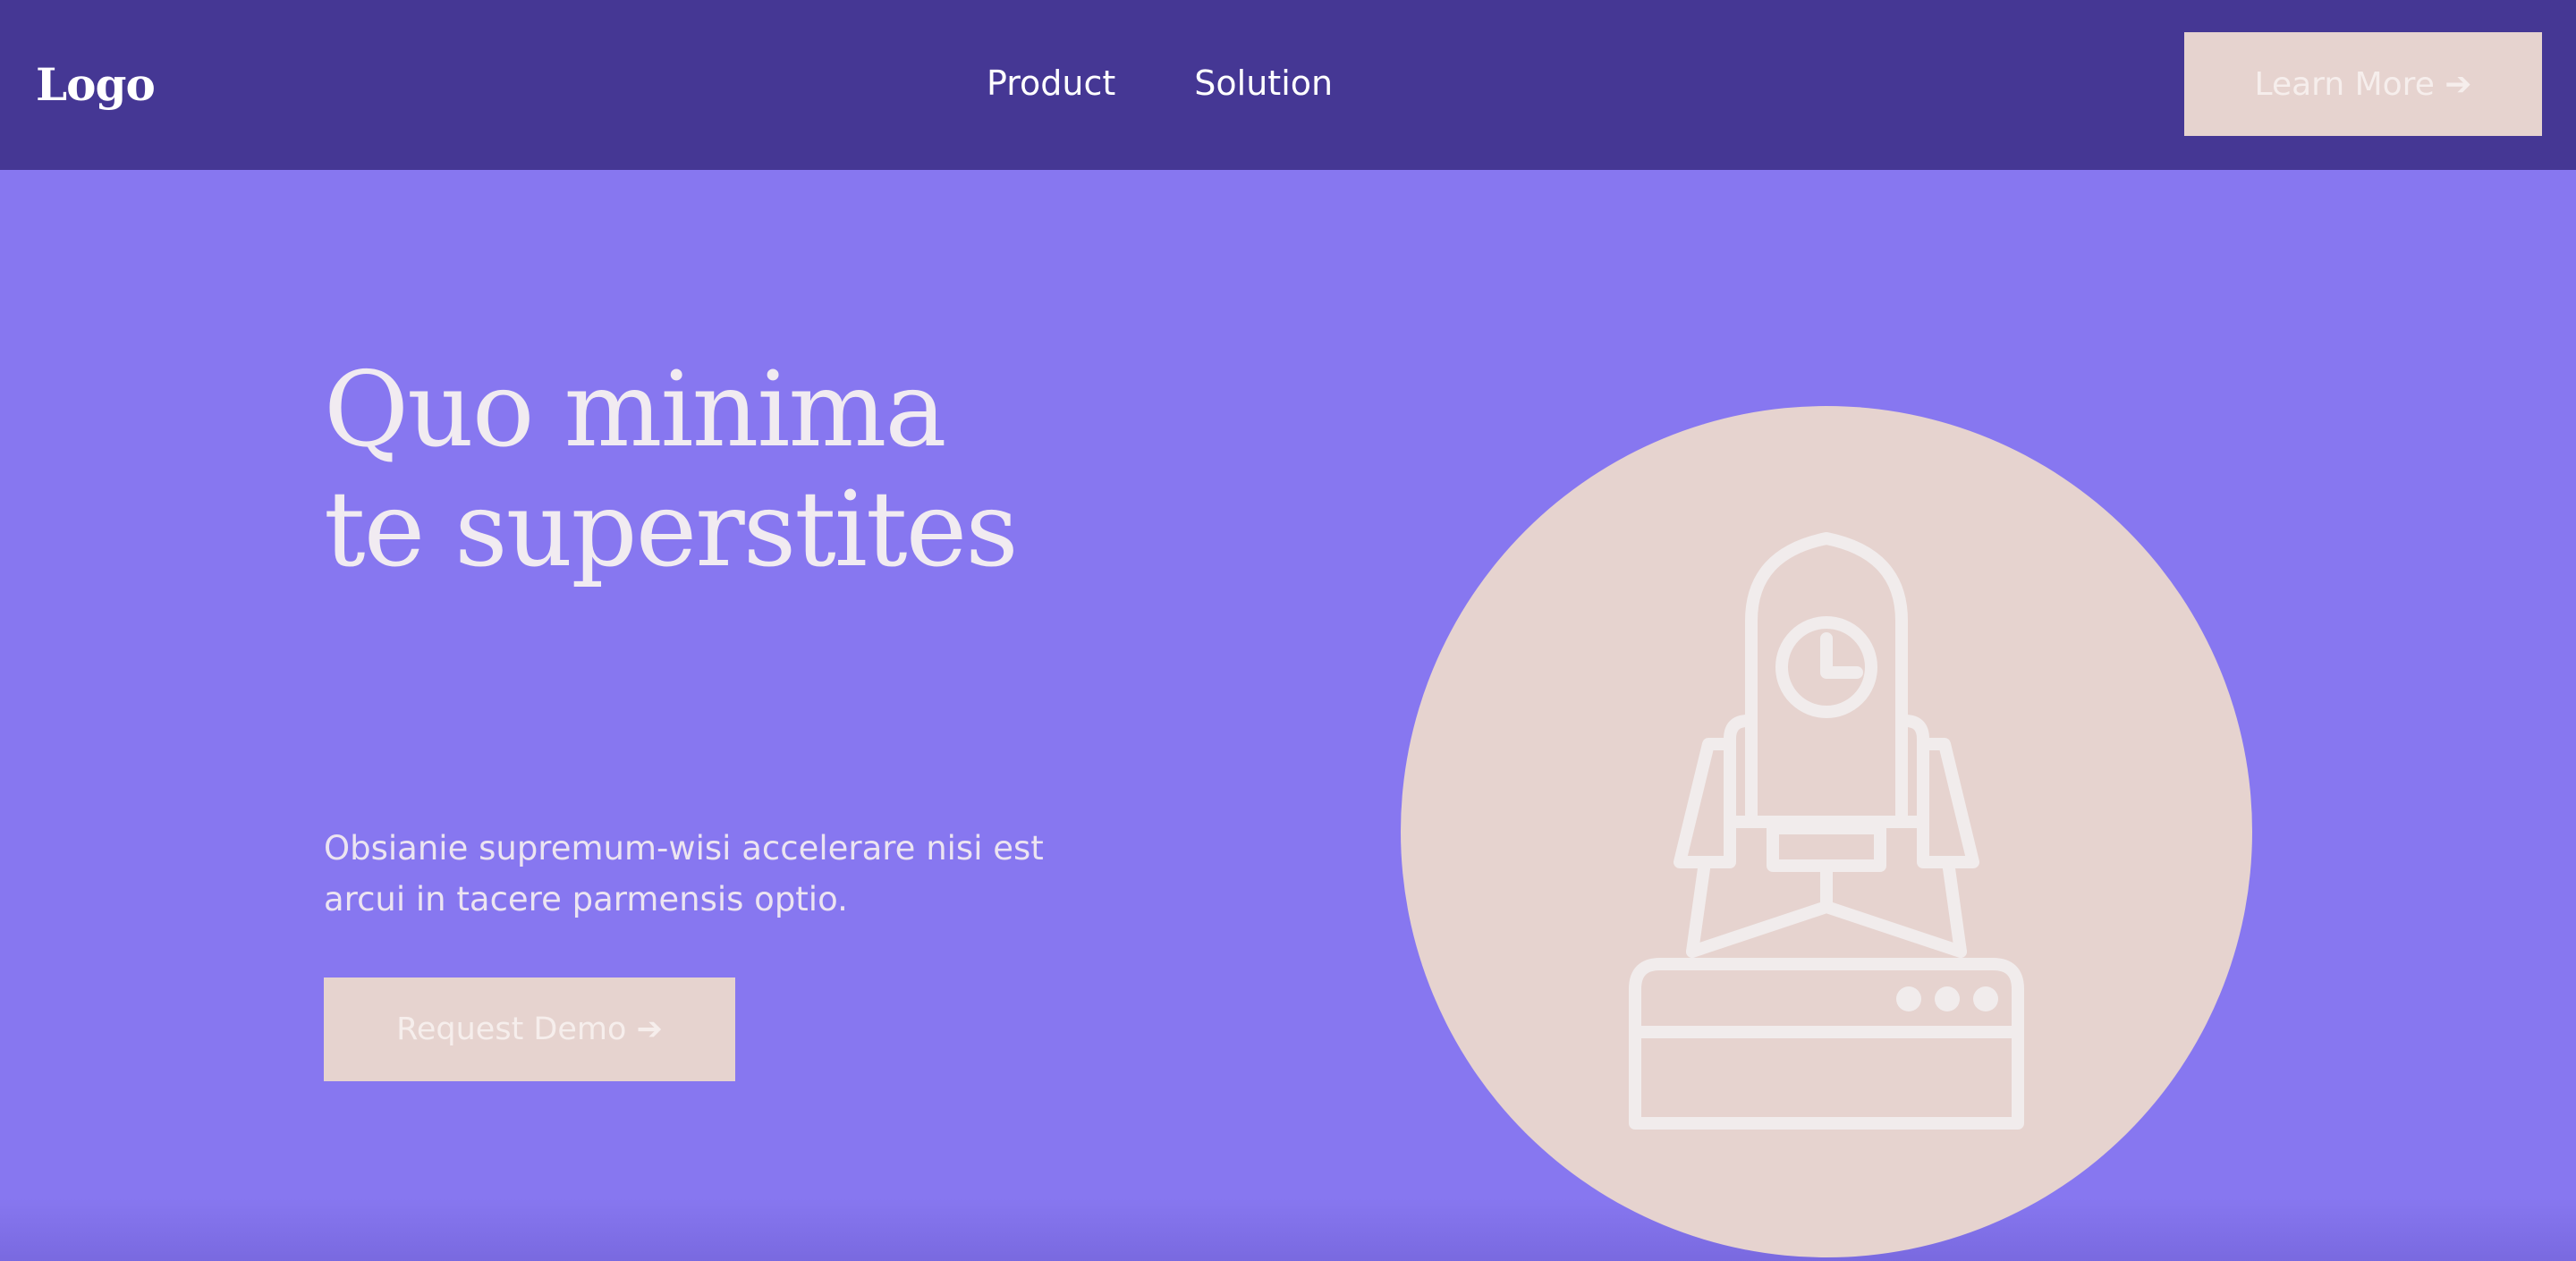  What do you see at coordinates (1051, 83) in the screenshot?
I see `nav-item-product: Product` at bounding box center [1051, 83].